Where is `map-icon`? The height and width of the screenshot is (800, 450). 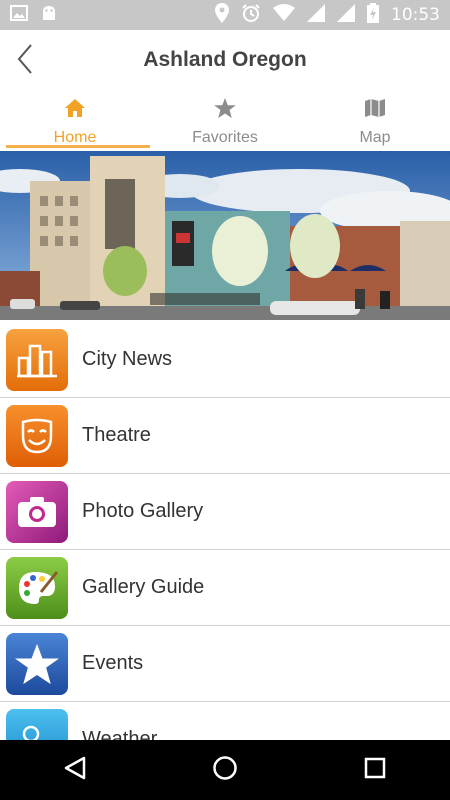
map-icon is located at coordinates (375, 110).